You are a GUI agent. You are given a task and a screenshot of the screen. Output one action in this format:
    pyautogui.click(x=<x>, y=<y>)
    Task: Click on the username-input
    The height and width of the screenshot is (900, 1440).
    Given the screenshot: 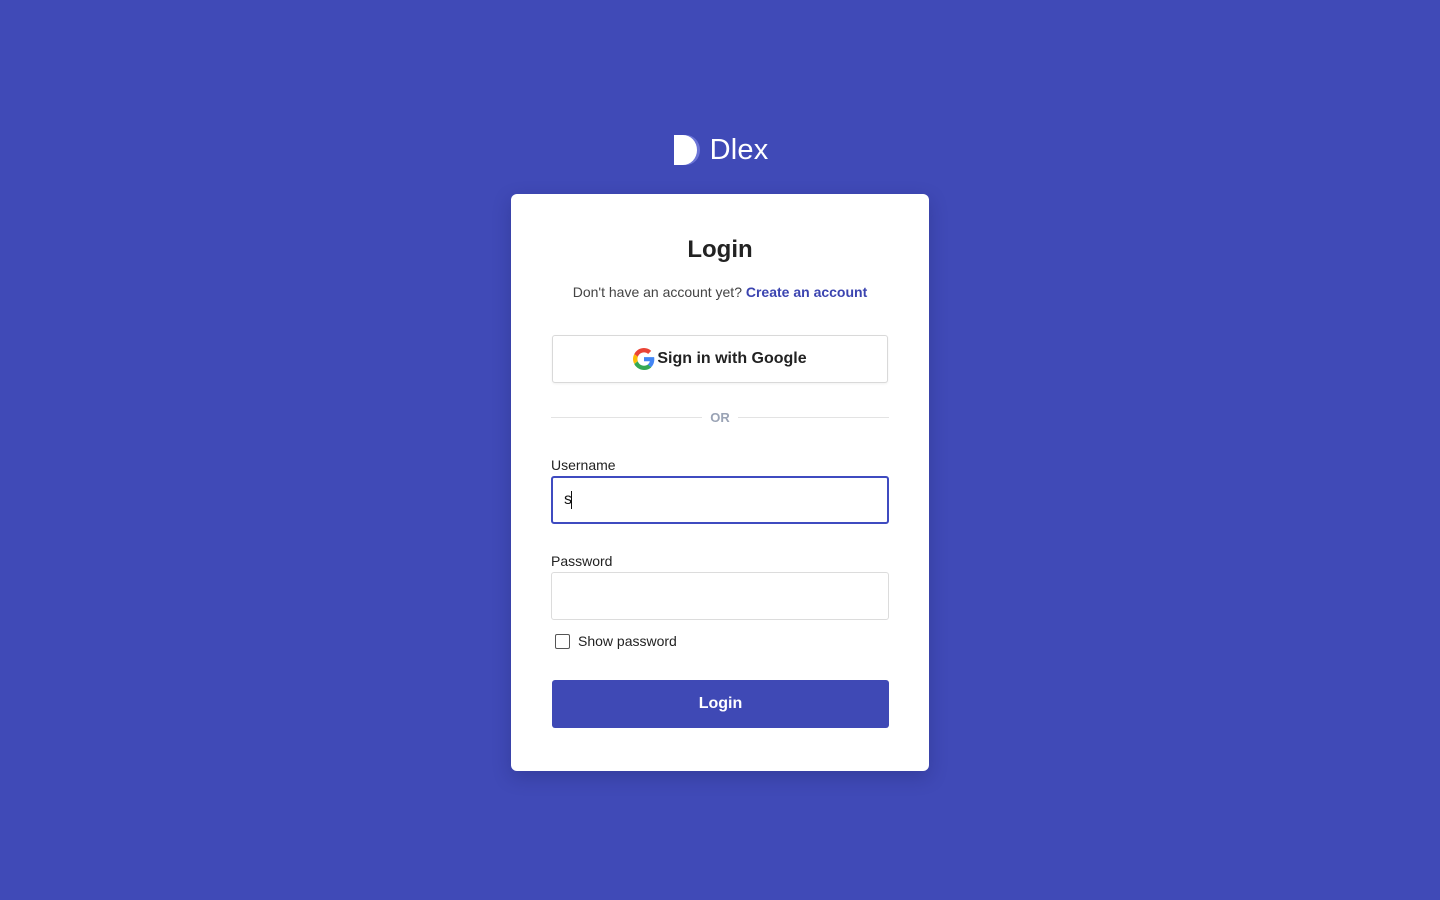 What is the action you would take?
    pyautogui.click(x=720, y=500)
    